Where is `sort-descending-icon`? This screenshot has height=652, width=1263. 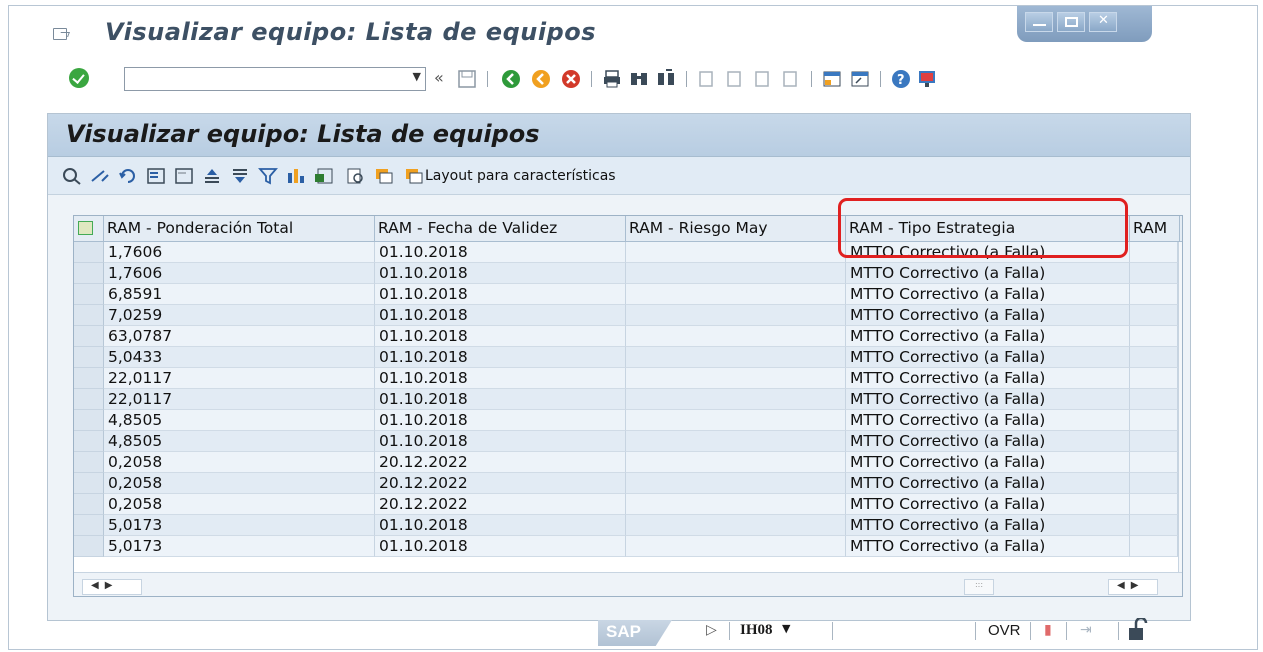
sort-descending-icon is located at coordinates (240, 176).